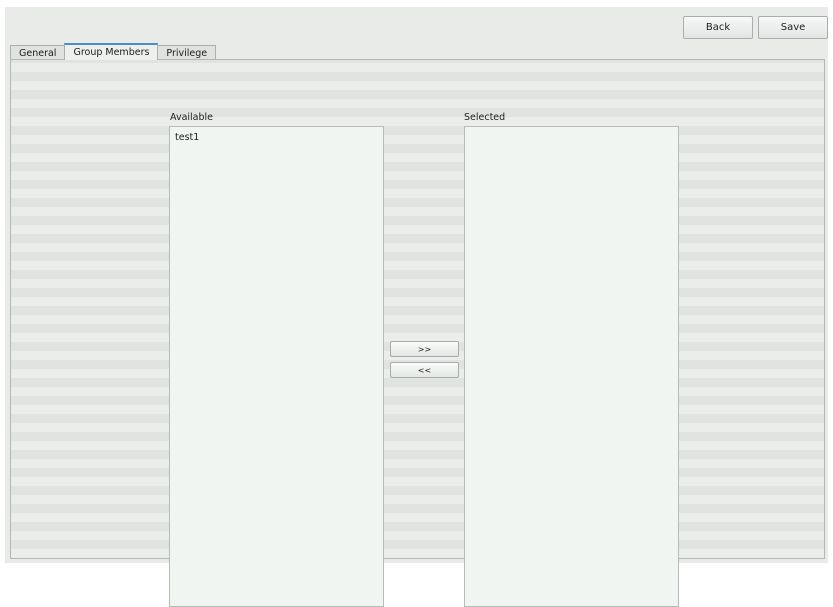 This screenshot has height=607, width=833. I want to click on tab-group-members: Group Members, so click(111, 51).